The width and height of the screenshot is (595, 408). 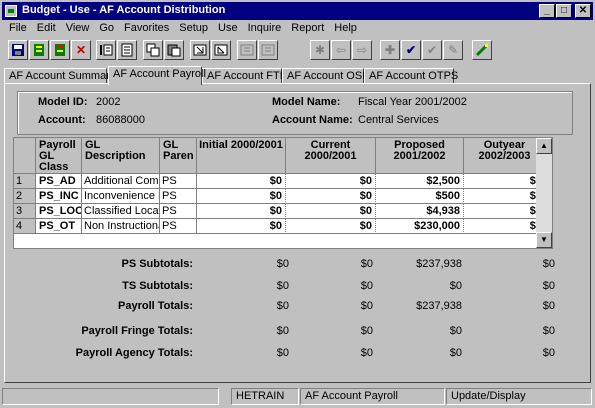 What do you see at coordinates (59, 196) in the screenshot?
I see `gl-class-cell: PS_INC` at bounding box center [59, 196].